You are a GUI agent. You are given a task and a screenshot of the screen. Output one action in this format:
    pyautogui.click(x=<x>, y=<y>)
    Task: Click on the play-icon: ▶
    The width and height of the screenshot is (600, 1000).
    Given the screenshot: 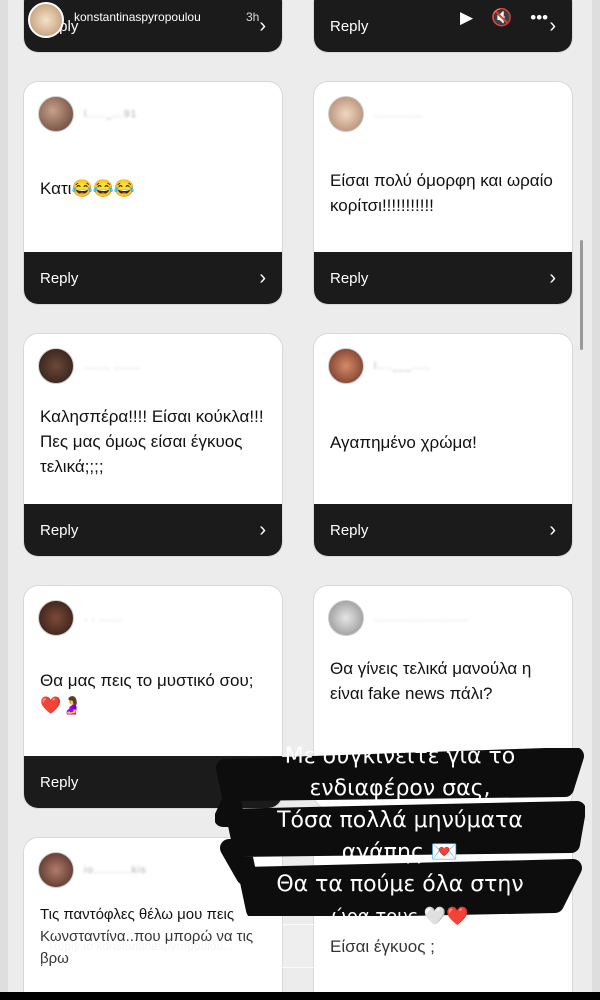 What is the action you would take?
    pyautogui.click(x=466, y=18)
    